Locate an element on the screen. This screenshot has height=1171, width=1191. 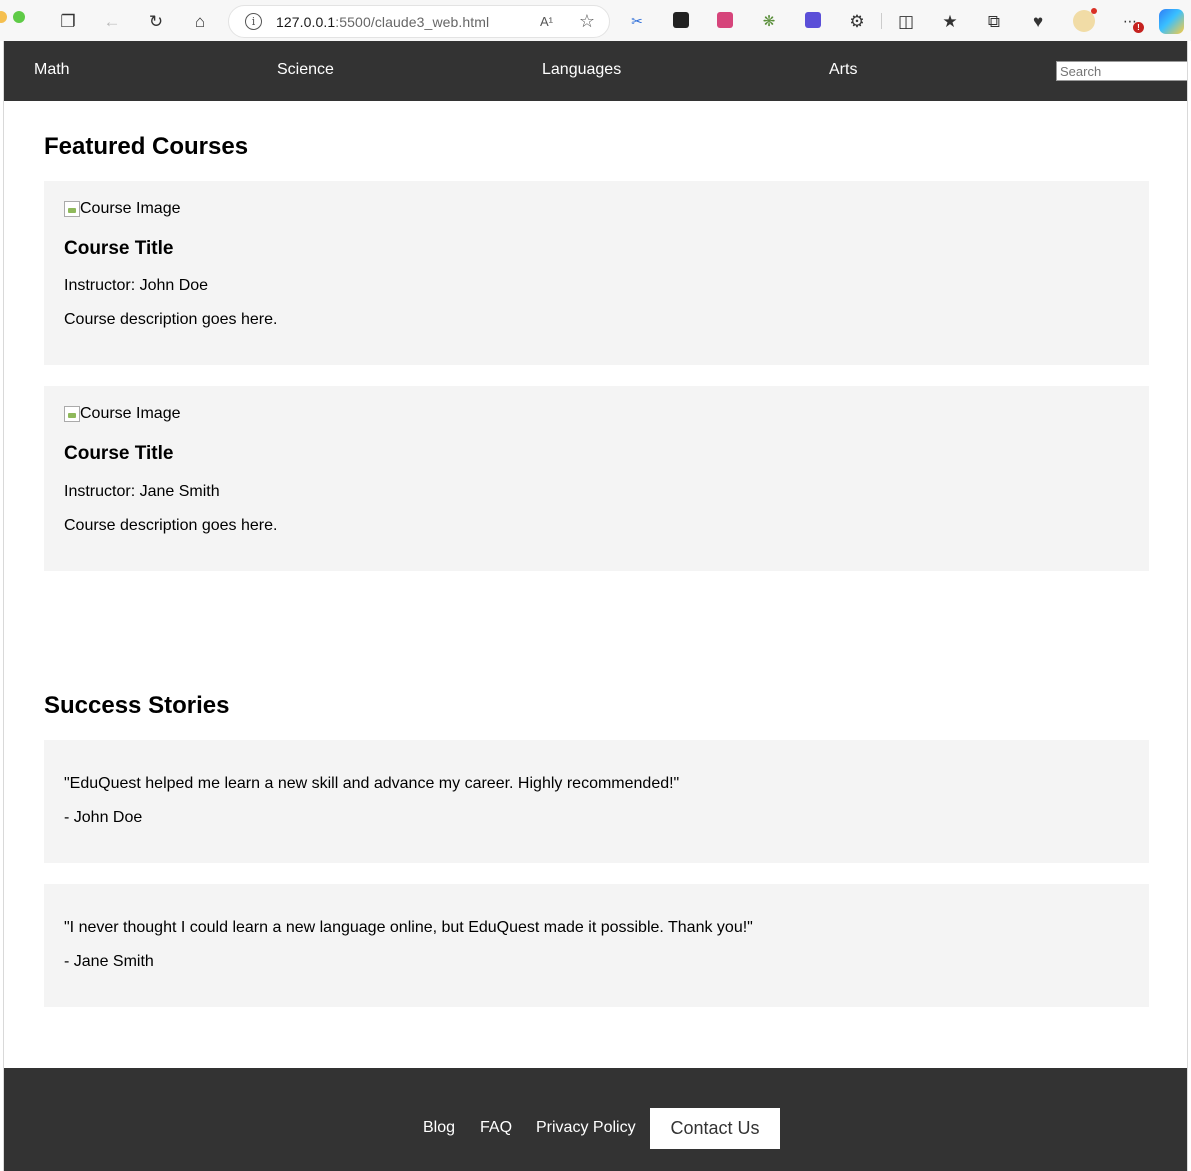
contact-us-button: Contact Us is located at coordinates (715, 1128).